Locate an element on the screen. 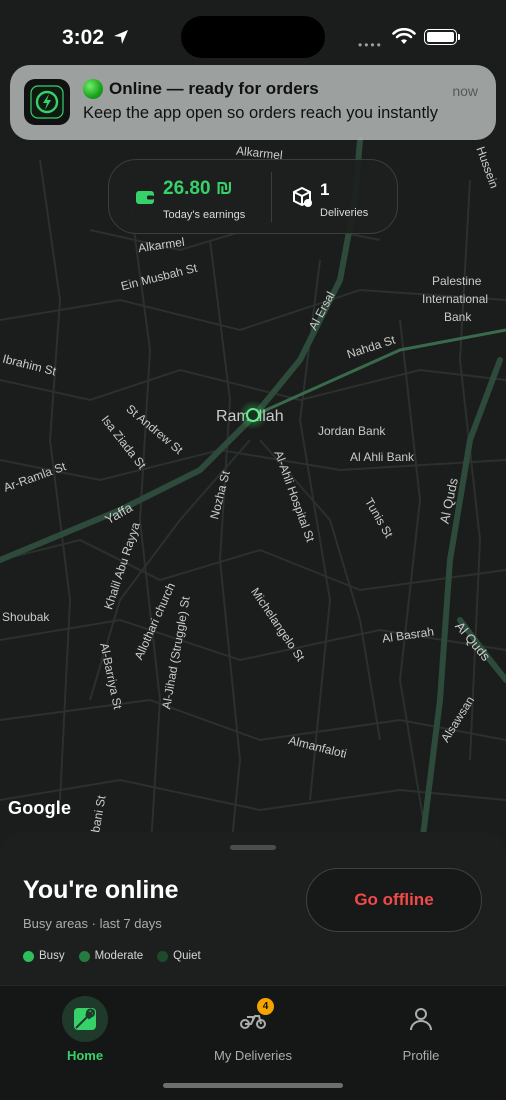 The height and width of the screenshot is (1100, 506). deliveries-badge: 4 is located at coordinates (265, 1006).